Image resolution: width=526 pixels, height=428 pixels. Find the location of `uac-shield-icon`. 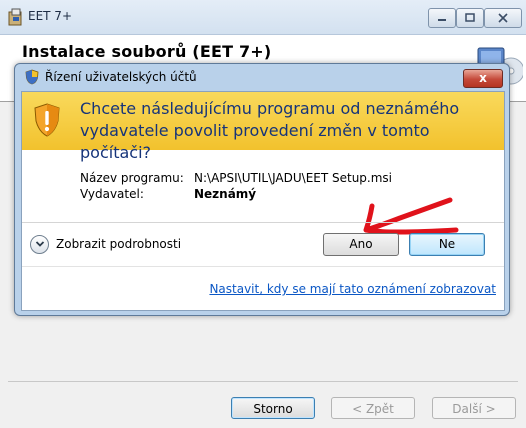

uac-shield-icon is located at coordinates (32, 77).